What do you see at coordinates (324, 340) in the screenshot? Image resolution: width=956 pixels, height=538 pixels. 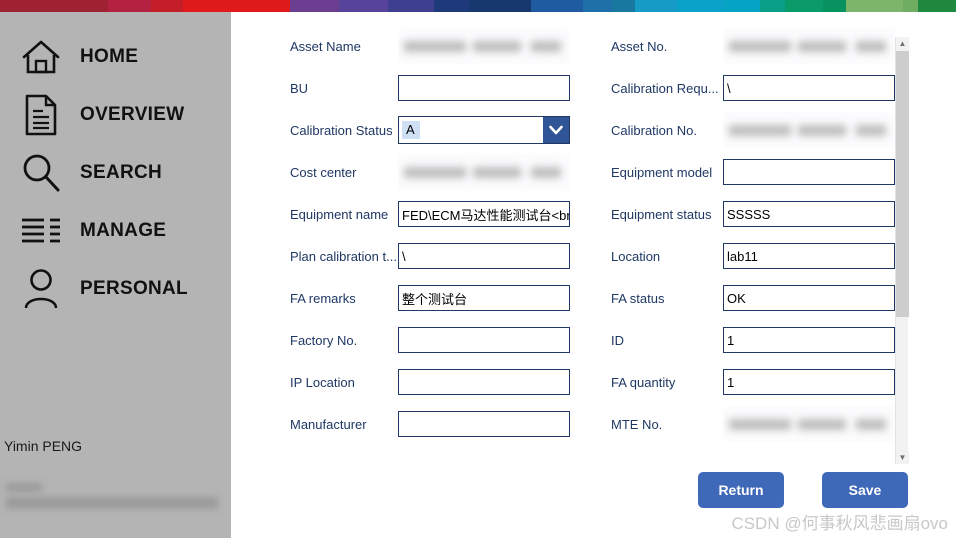 I see `field-label: Factory No.` at bounding box center [324, 340].